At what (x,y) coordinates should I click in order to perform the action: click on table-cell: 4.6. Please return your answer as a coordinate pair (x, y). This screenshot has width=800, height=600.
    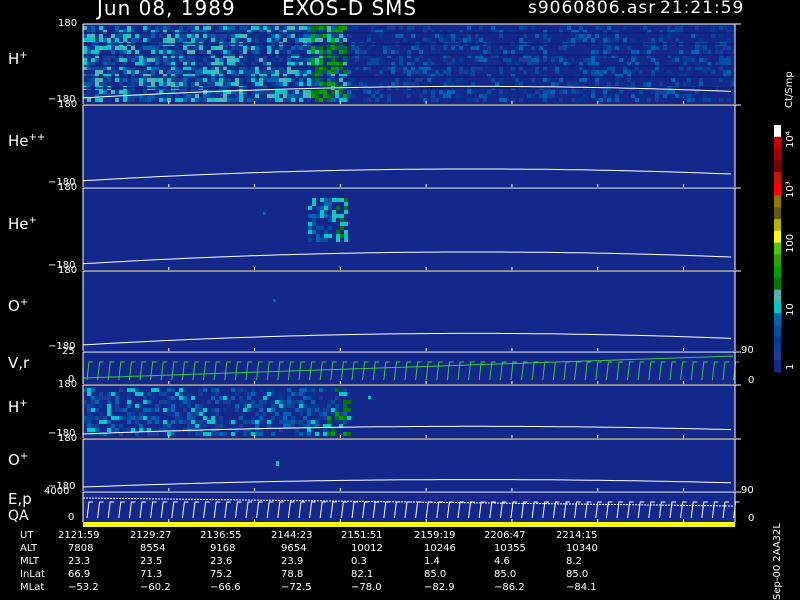
    Looking at the image, I should click on (502, 561).